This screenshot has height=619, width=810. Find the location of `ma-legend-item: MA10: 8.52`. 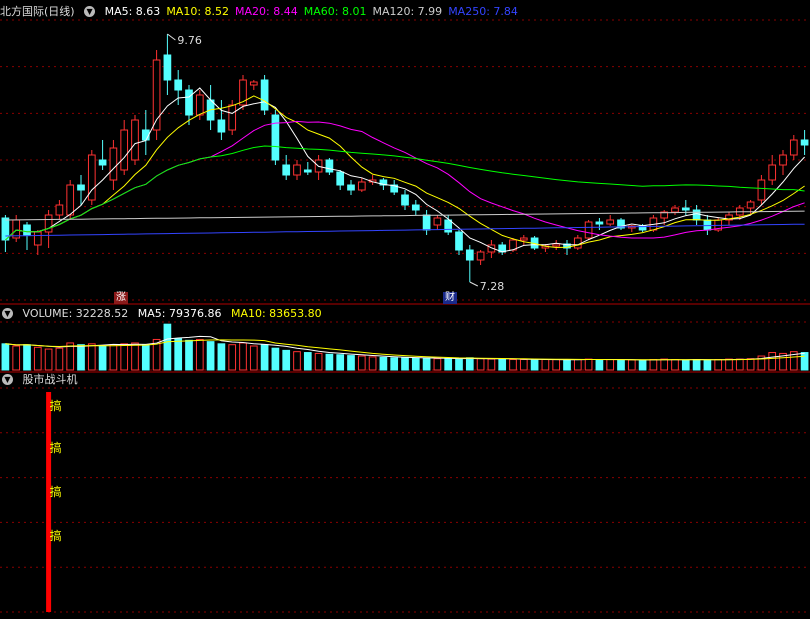

ma-legend-item: MA10: 8.52 is located at coordinates (198, 11).